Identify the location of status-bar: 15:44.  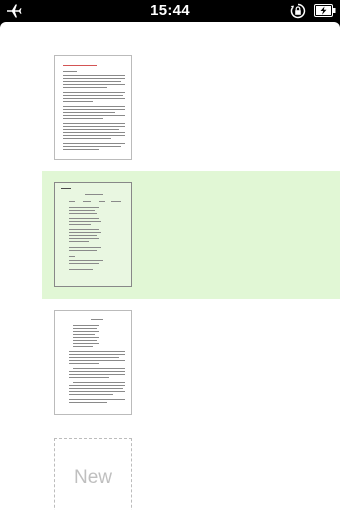
(170, 11).